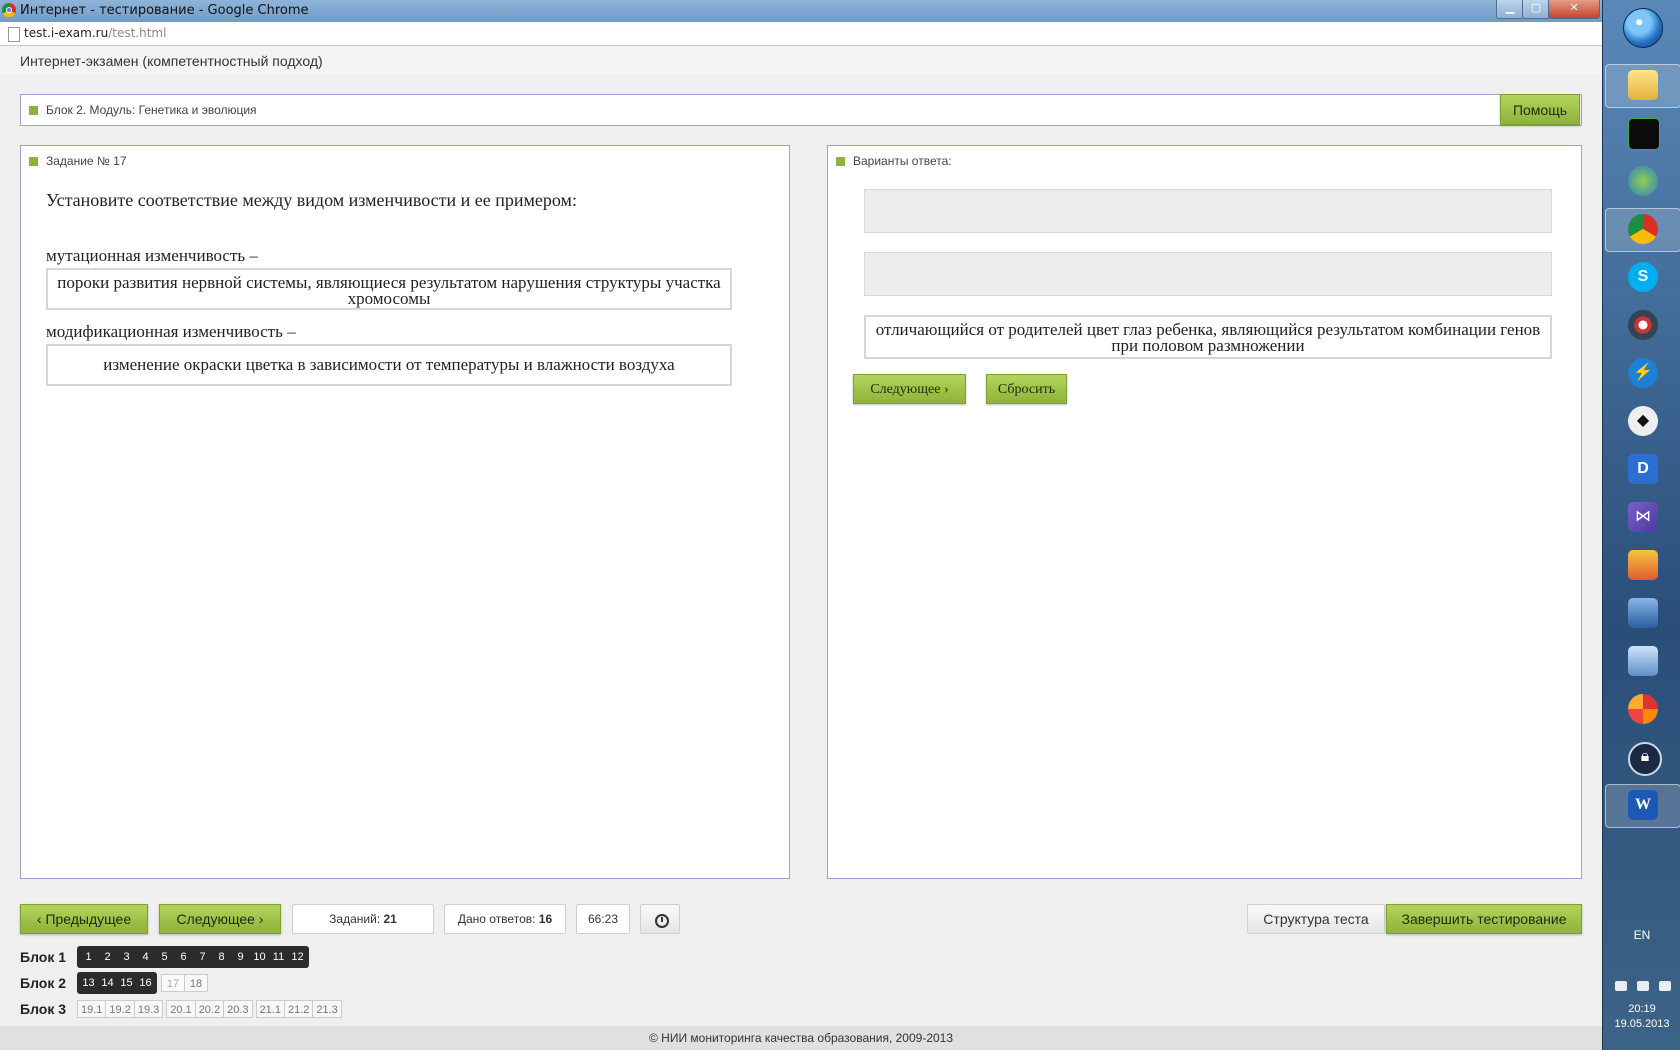 This screenshot has width=1680, height=1050. Describe the element at coordinates (1643, 805) in the screenshot. I see `word-icon: W` at that location.